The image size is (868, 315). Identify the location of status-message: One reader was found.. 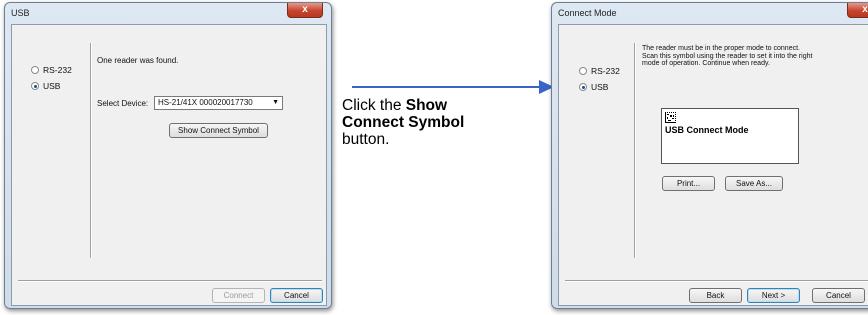
(138, 60).